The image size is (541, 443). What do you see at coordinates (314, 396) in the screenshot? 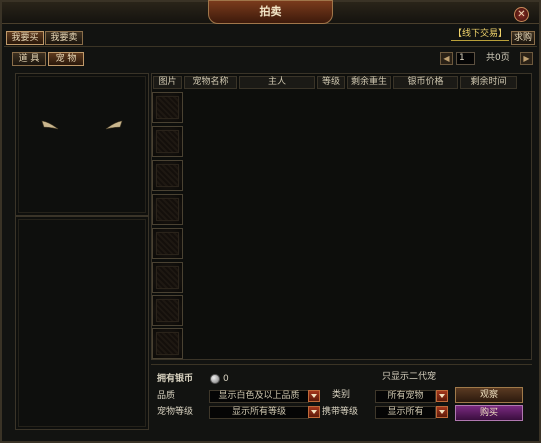
I see `quality-dropdown-icon` at bounding box center [314, 396].